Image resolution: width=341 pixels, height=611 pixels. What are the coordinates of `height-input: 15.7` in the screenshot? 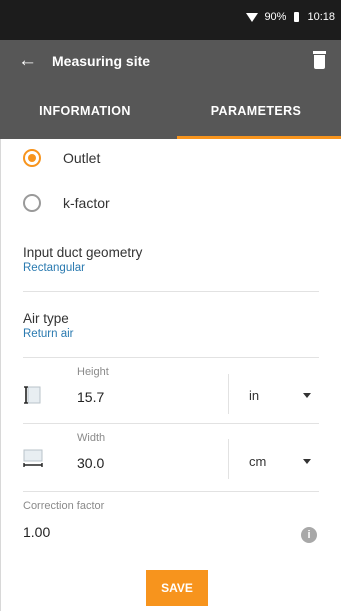 It's located at (90, 397).